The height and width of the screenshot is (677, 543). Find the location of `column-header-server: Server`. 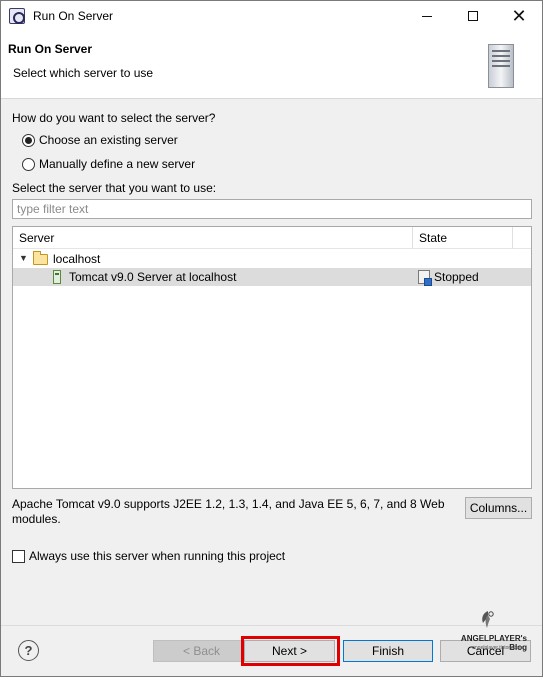

column-header-server: Server is located at coordinates (36, 238).